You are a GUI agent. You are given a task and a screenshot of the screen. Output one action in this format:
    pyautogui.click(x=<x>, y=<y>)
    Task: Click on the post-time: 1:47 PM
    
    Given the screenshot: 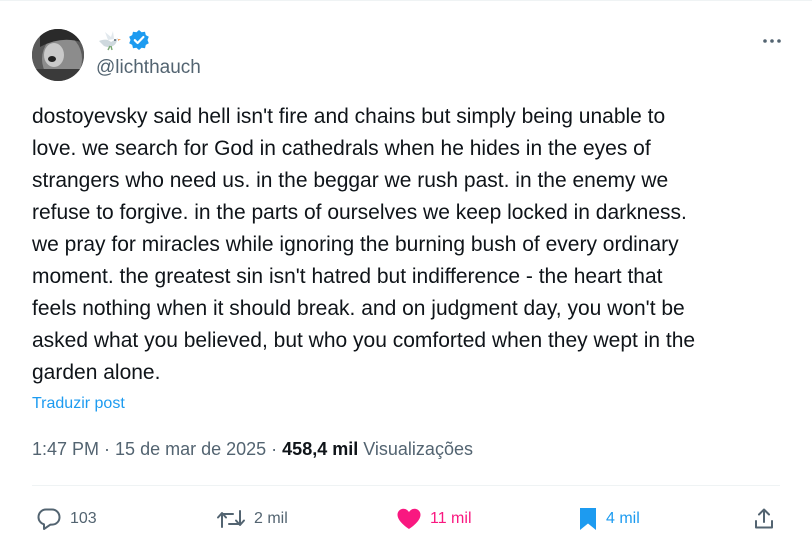 What is the action you would take?
    pyautogui.click(x=65, y=449)
    